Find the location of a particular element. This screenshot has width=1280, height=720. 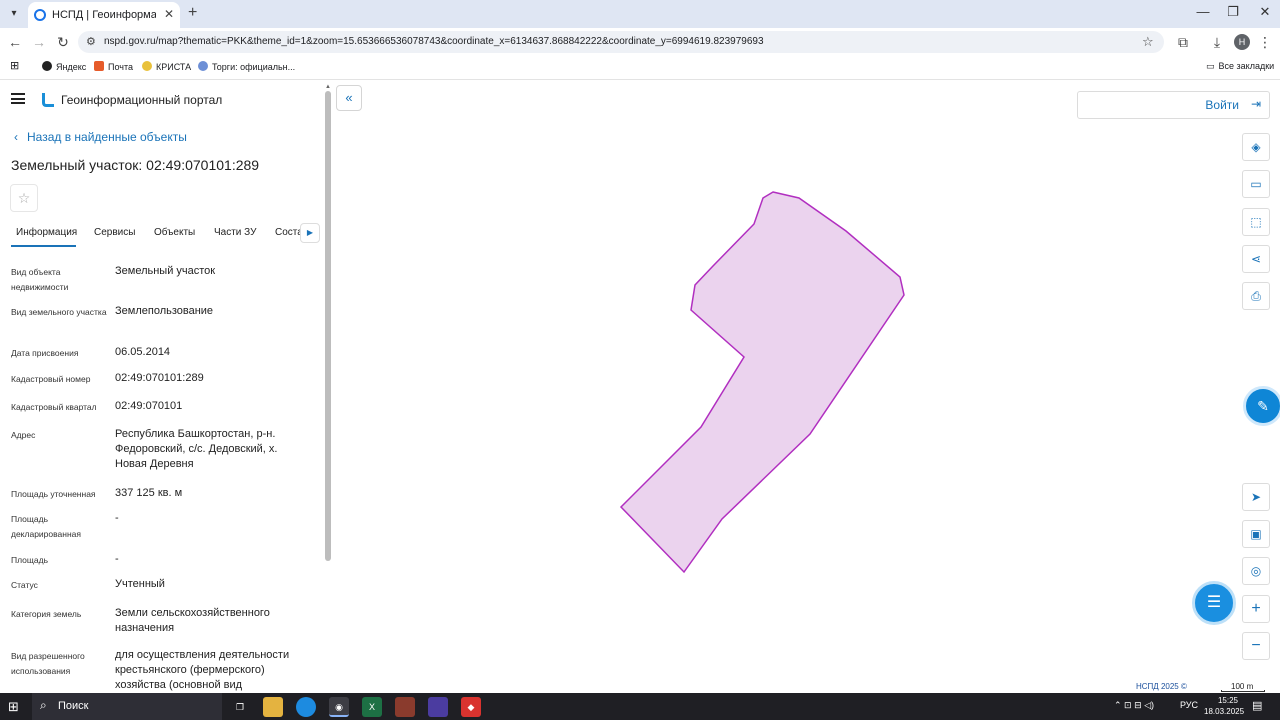

object-title: Земельный участок: 02:49:070101:289 is located at coordinates (135, 165).